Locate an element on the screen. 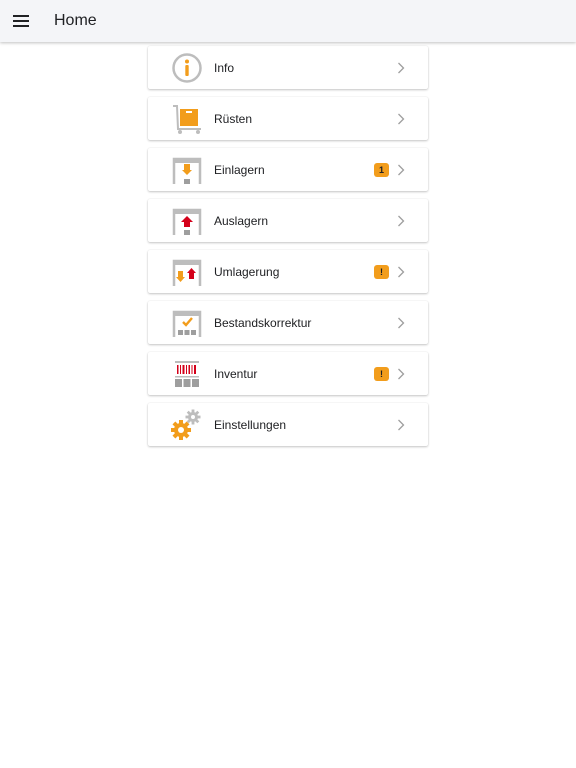 The image size is (576, 768). menu-item-umlagerung: Umlagerung ! is located at coordinates (288, 271).